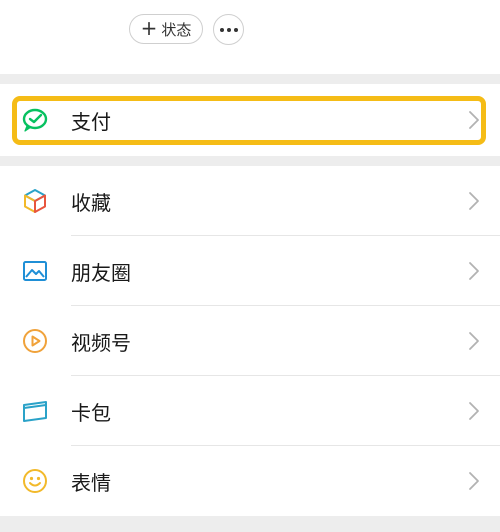 This screenshot has width=500, height=532. I want to click on favorites-cube-icon, so click(35, 201).